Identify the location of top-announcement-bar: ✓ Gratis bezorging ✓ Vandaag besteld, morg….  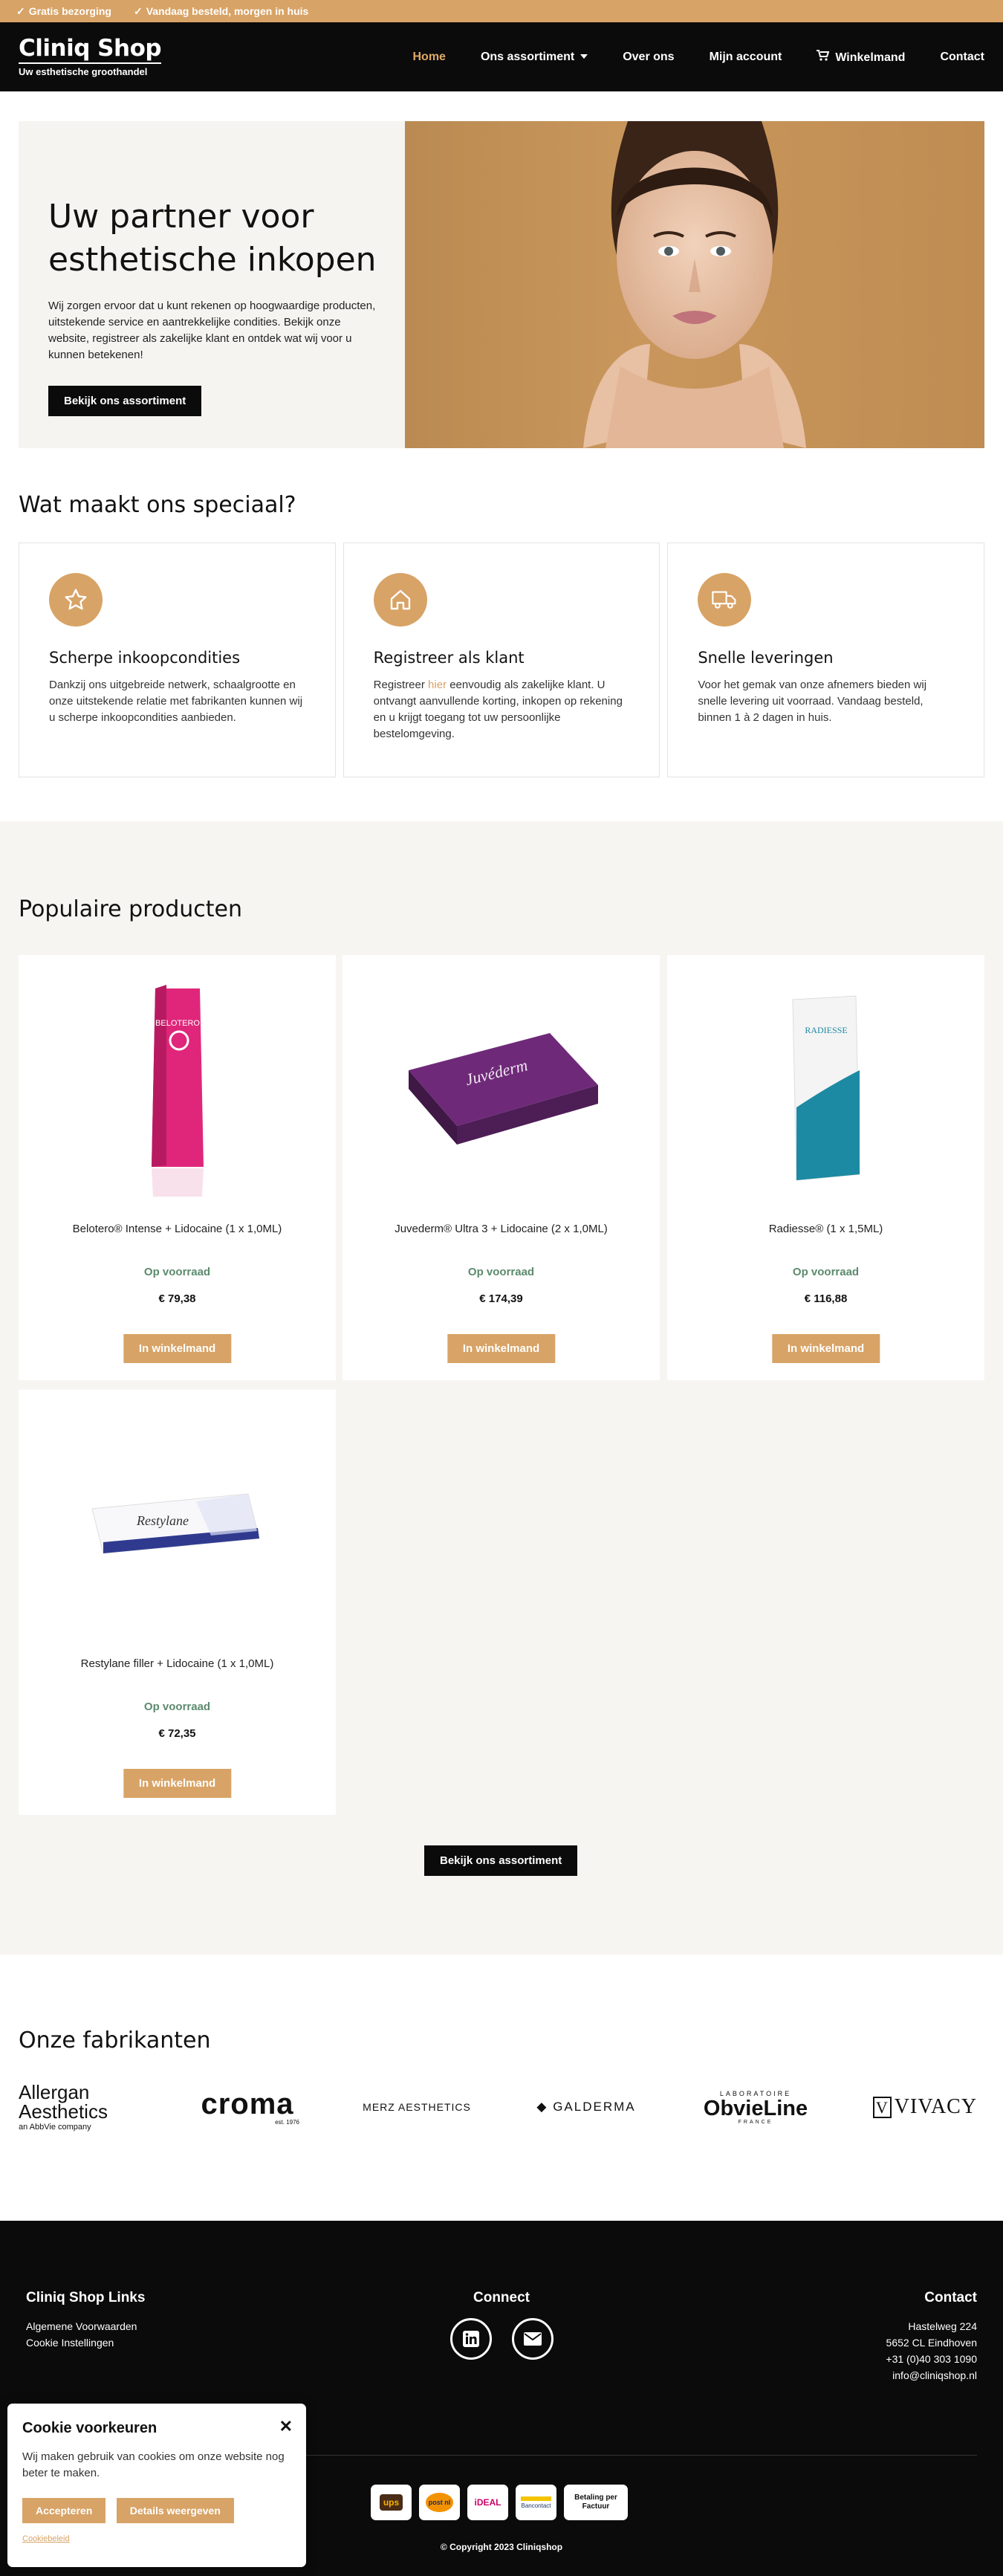
(501, 11).